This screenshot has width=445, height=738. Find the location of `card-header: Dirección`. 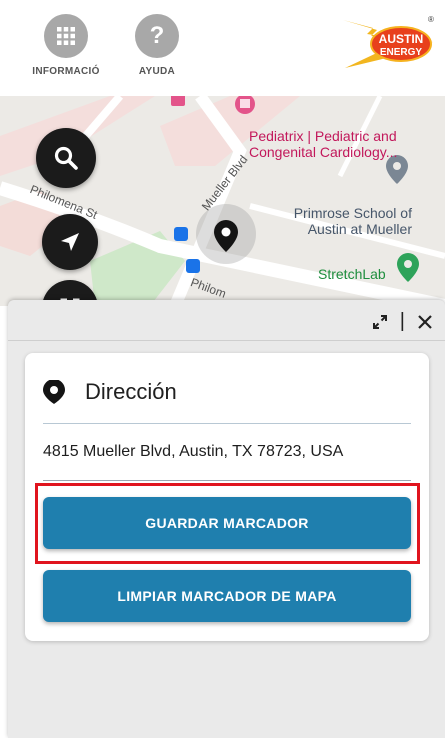

card-header: Dirección is located at coordinates (110, 392).